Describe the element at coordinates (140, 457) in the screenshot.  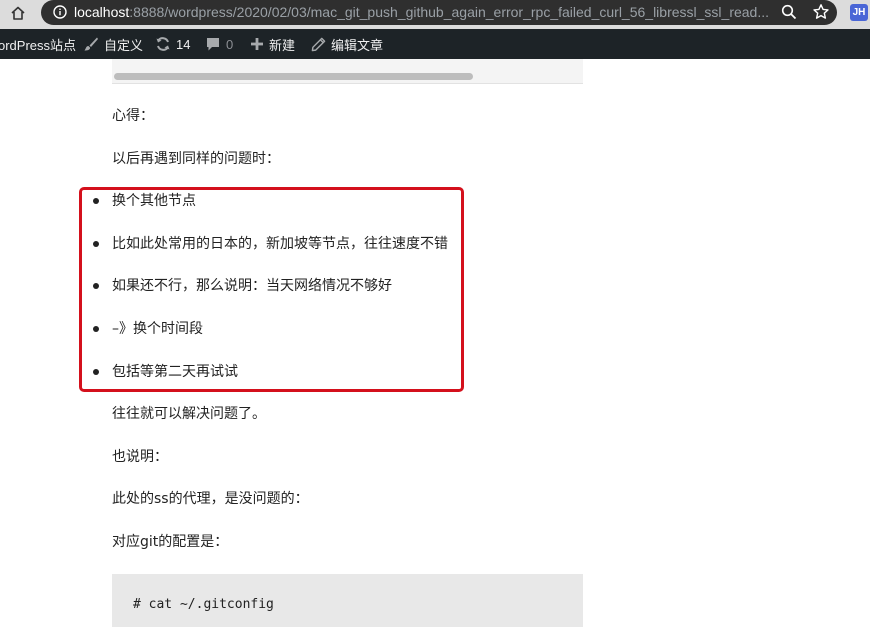
I see `paragraph-also-shows: 也说明：` at that location.